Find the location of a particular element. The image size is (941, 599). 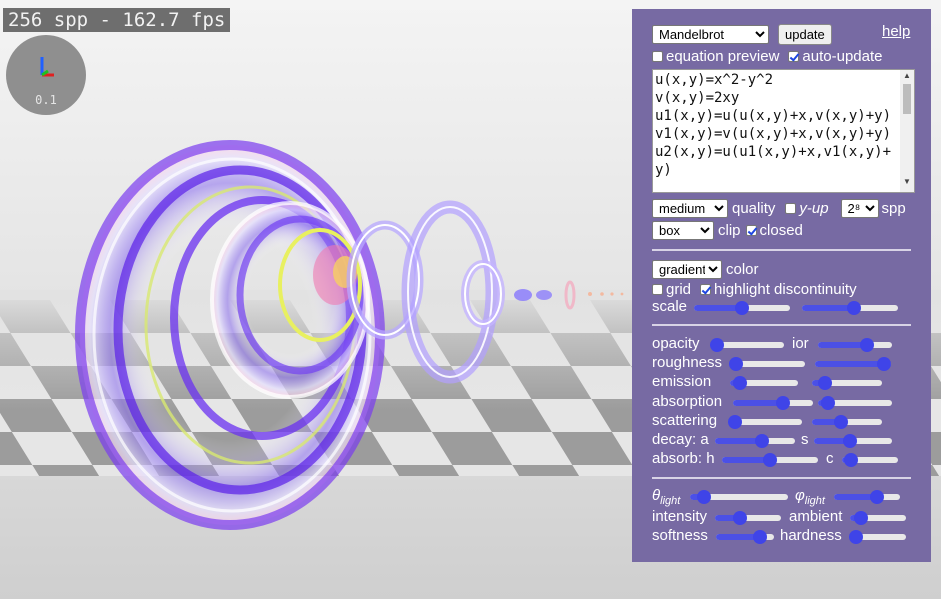

help-link: help is located at coordinates (896, 31).